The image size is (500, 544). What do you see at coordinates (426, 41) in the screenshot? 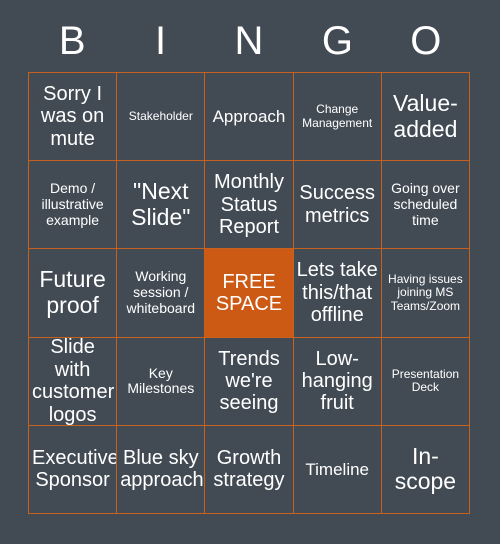
I see `bingo-header-letter-o: O` at bounding box center [426, 41].